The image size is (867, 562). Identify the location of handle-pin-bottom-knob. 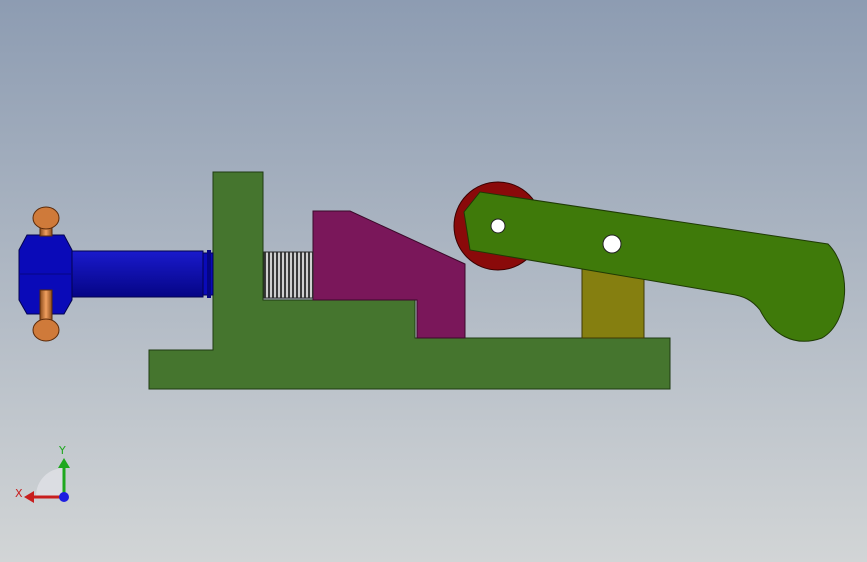
(46, 330).